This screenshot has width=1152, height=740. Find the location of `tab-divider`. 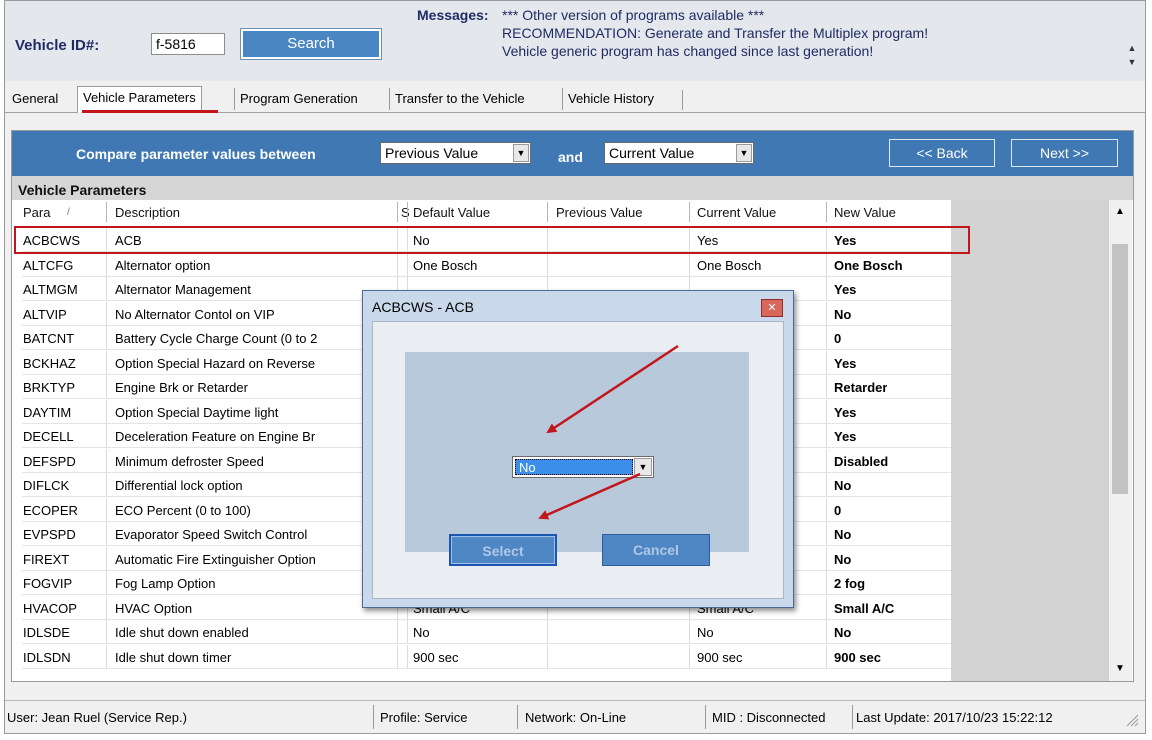

tab-divider is located at coordinates (682, 100).